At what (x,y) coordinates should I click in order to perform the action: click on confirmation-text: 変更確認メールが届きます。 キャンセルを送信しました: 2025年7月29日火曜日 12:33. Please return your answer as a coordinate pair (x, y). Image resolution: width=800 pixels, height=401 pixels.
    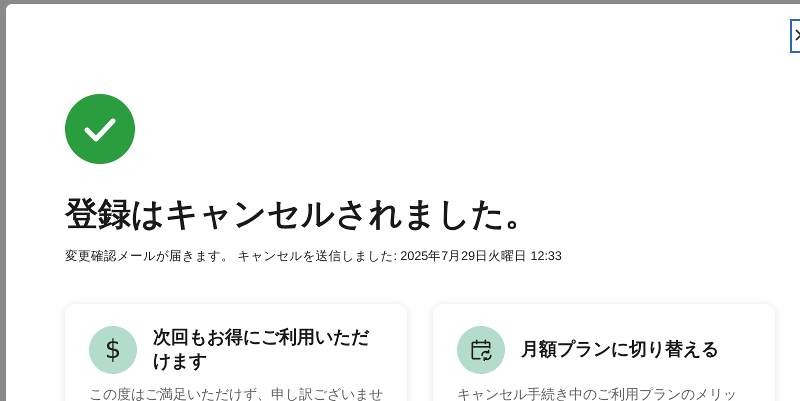
    Looking at the image, I should click on (314, 256).